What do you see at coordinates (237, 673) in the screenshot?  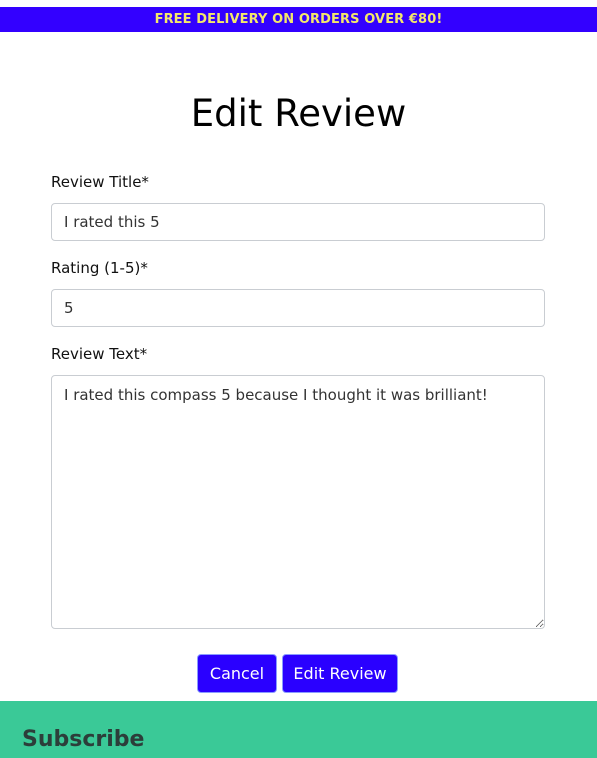 I see `cancel-button: Cancel` at bounding box center [237, 673].